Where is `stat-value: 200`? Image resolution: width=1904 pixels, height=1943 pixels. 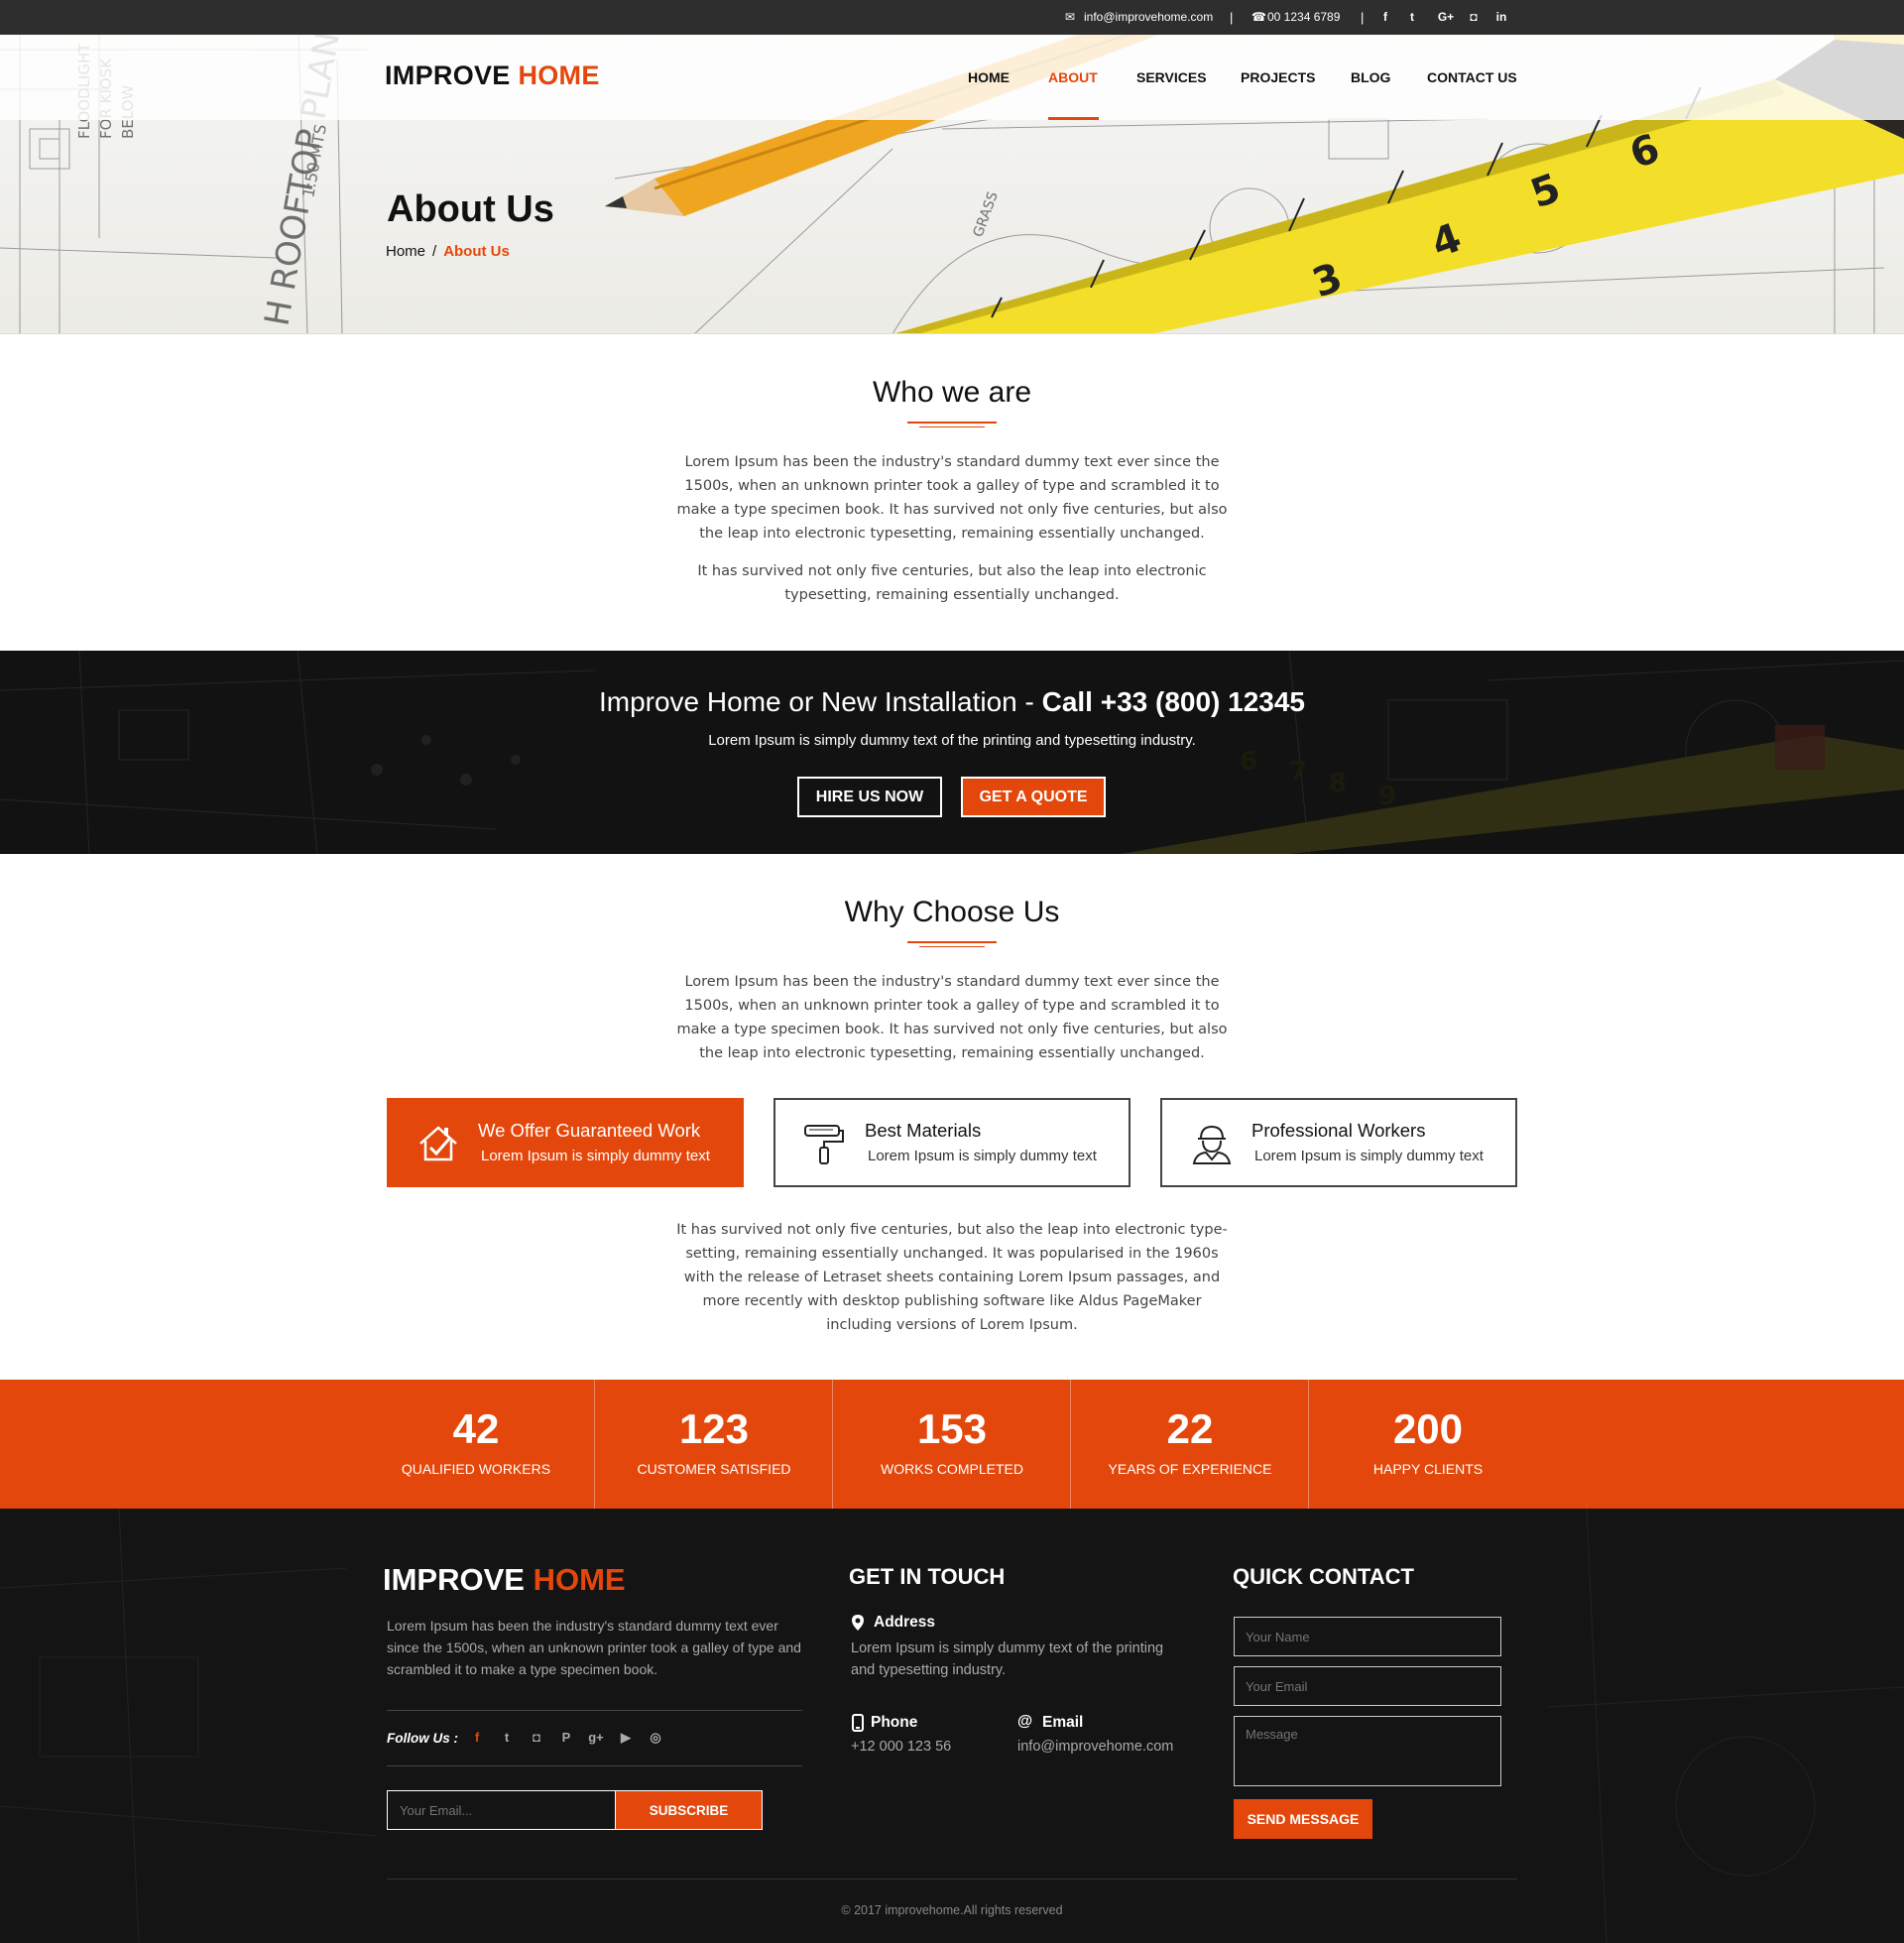
stat-value: 200 is located at coordinates (1428, 1428).